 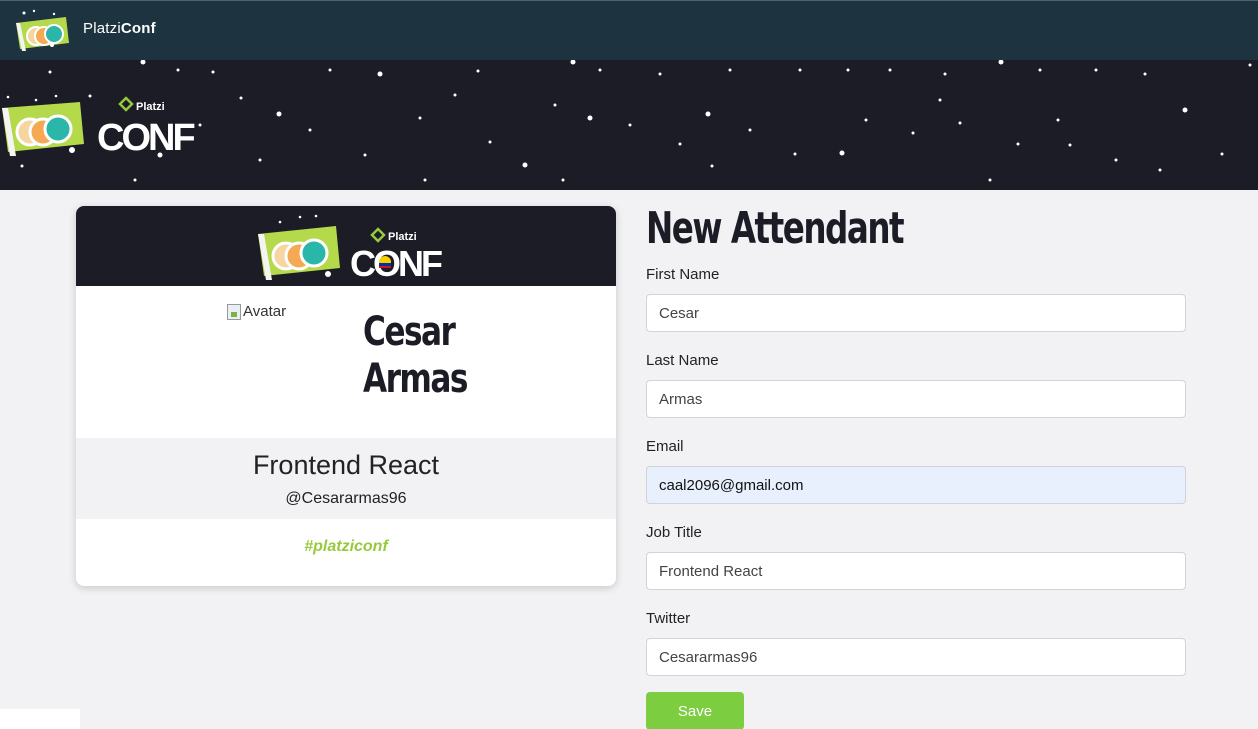 What do you see at coordinates (234, 311) in the screenshot?
I see `broken-image-icon` at bounding box center [234, 311].